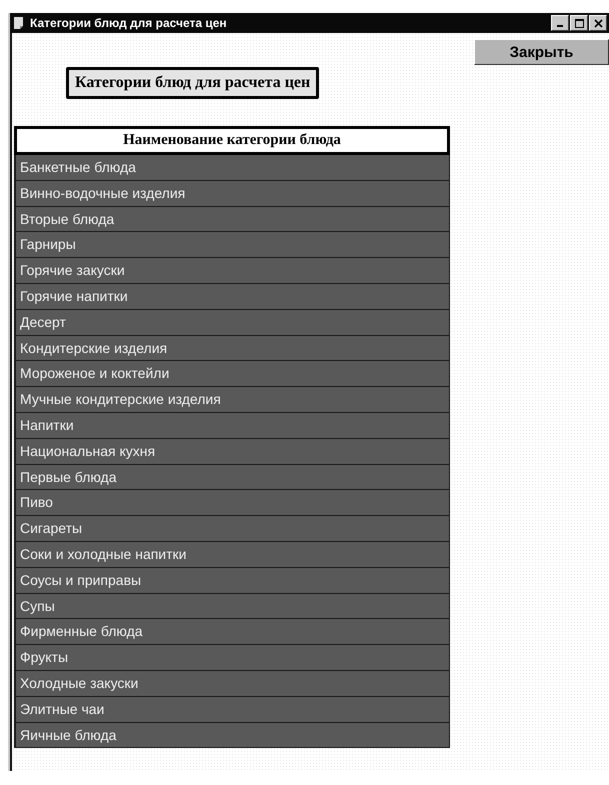 Image resolution: width=609 pixels, height=785 pixels. I want to click on table-cell: Банкетные блюда, so click(232, 168).